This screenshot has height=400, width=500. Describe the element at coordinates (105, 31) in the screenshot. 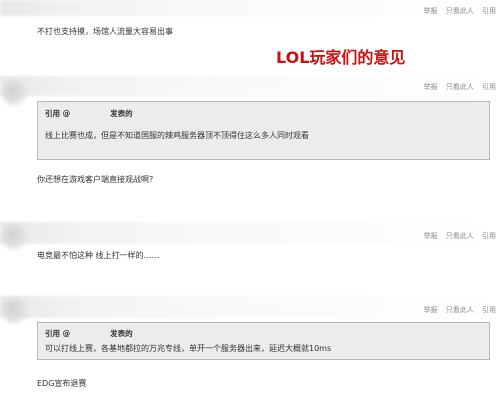

I see `post-text: 不打也支持摸，场馆人流量大容易出事` at that location.